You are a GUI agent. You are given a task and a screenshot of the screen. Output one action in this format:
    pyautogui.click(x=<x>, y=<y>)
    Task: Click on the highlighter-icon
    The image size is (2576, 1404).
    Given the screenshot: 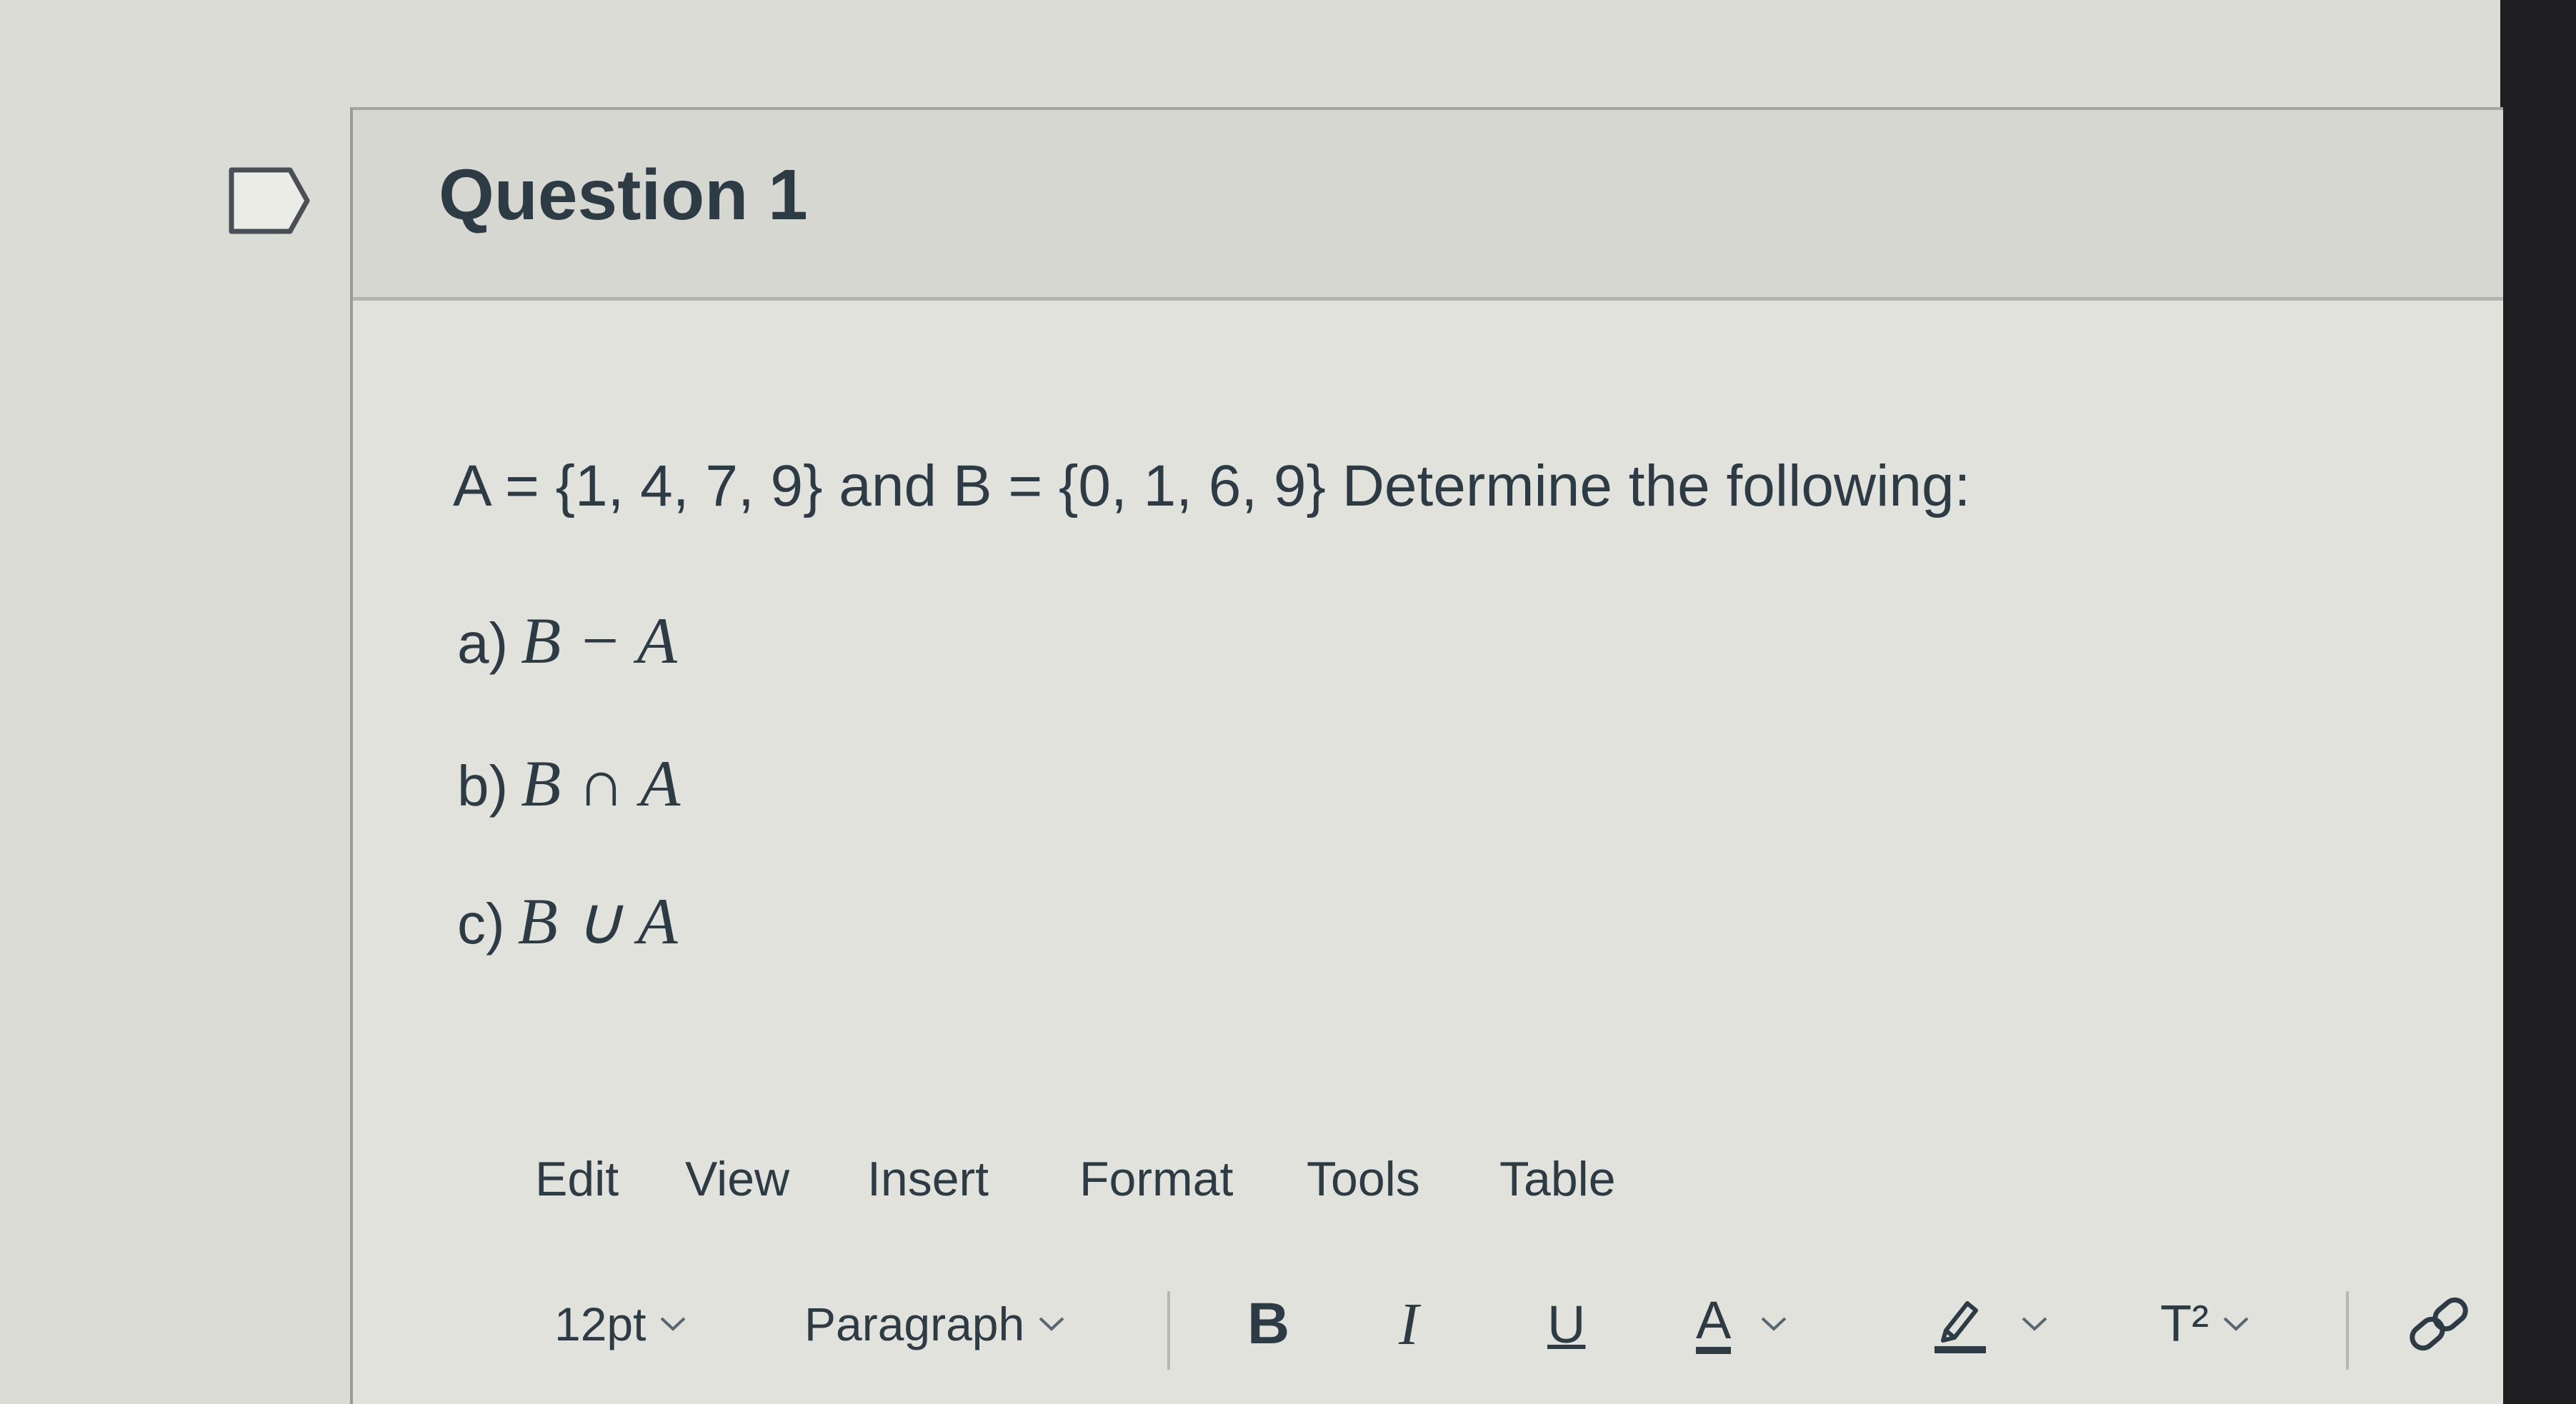 What is the action you would take?
    pyautogui.click(x=1960, y=1327)
    